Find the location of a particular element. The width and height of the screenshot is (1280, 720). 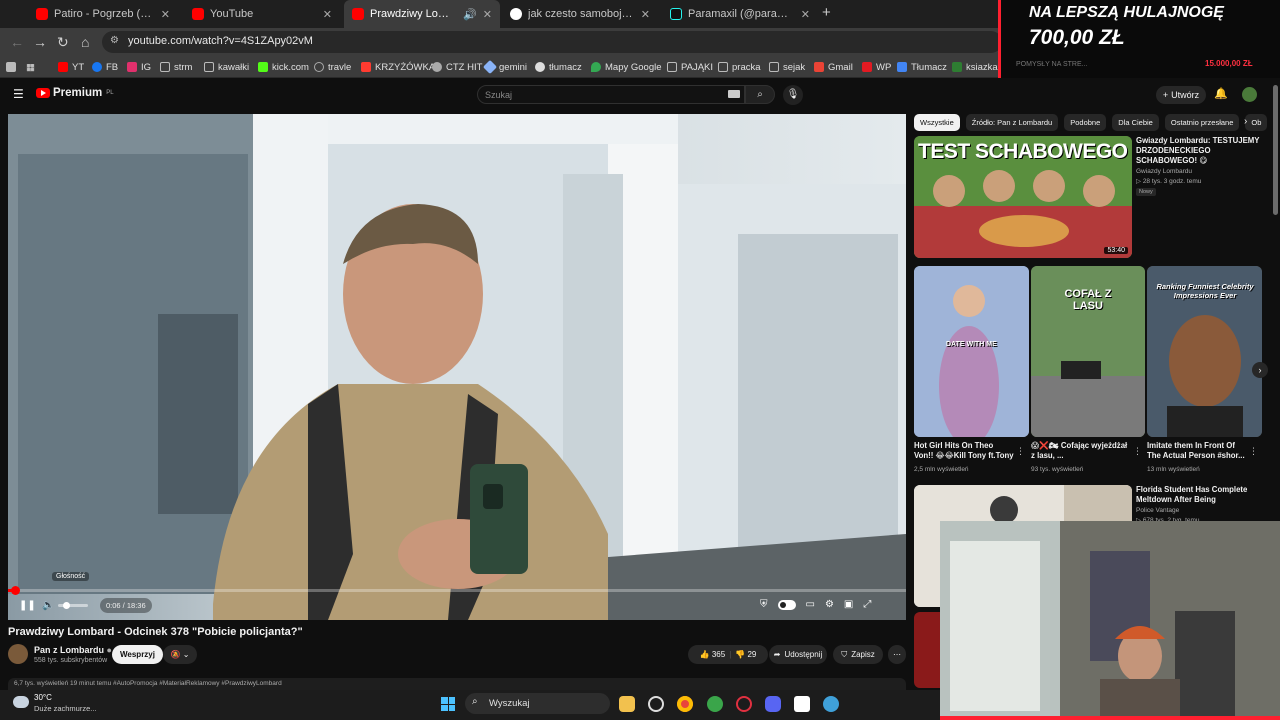

bookmark-strm: strm is located at coordinates (176, 67).